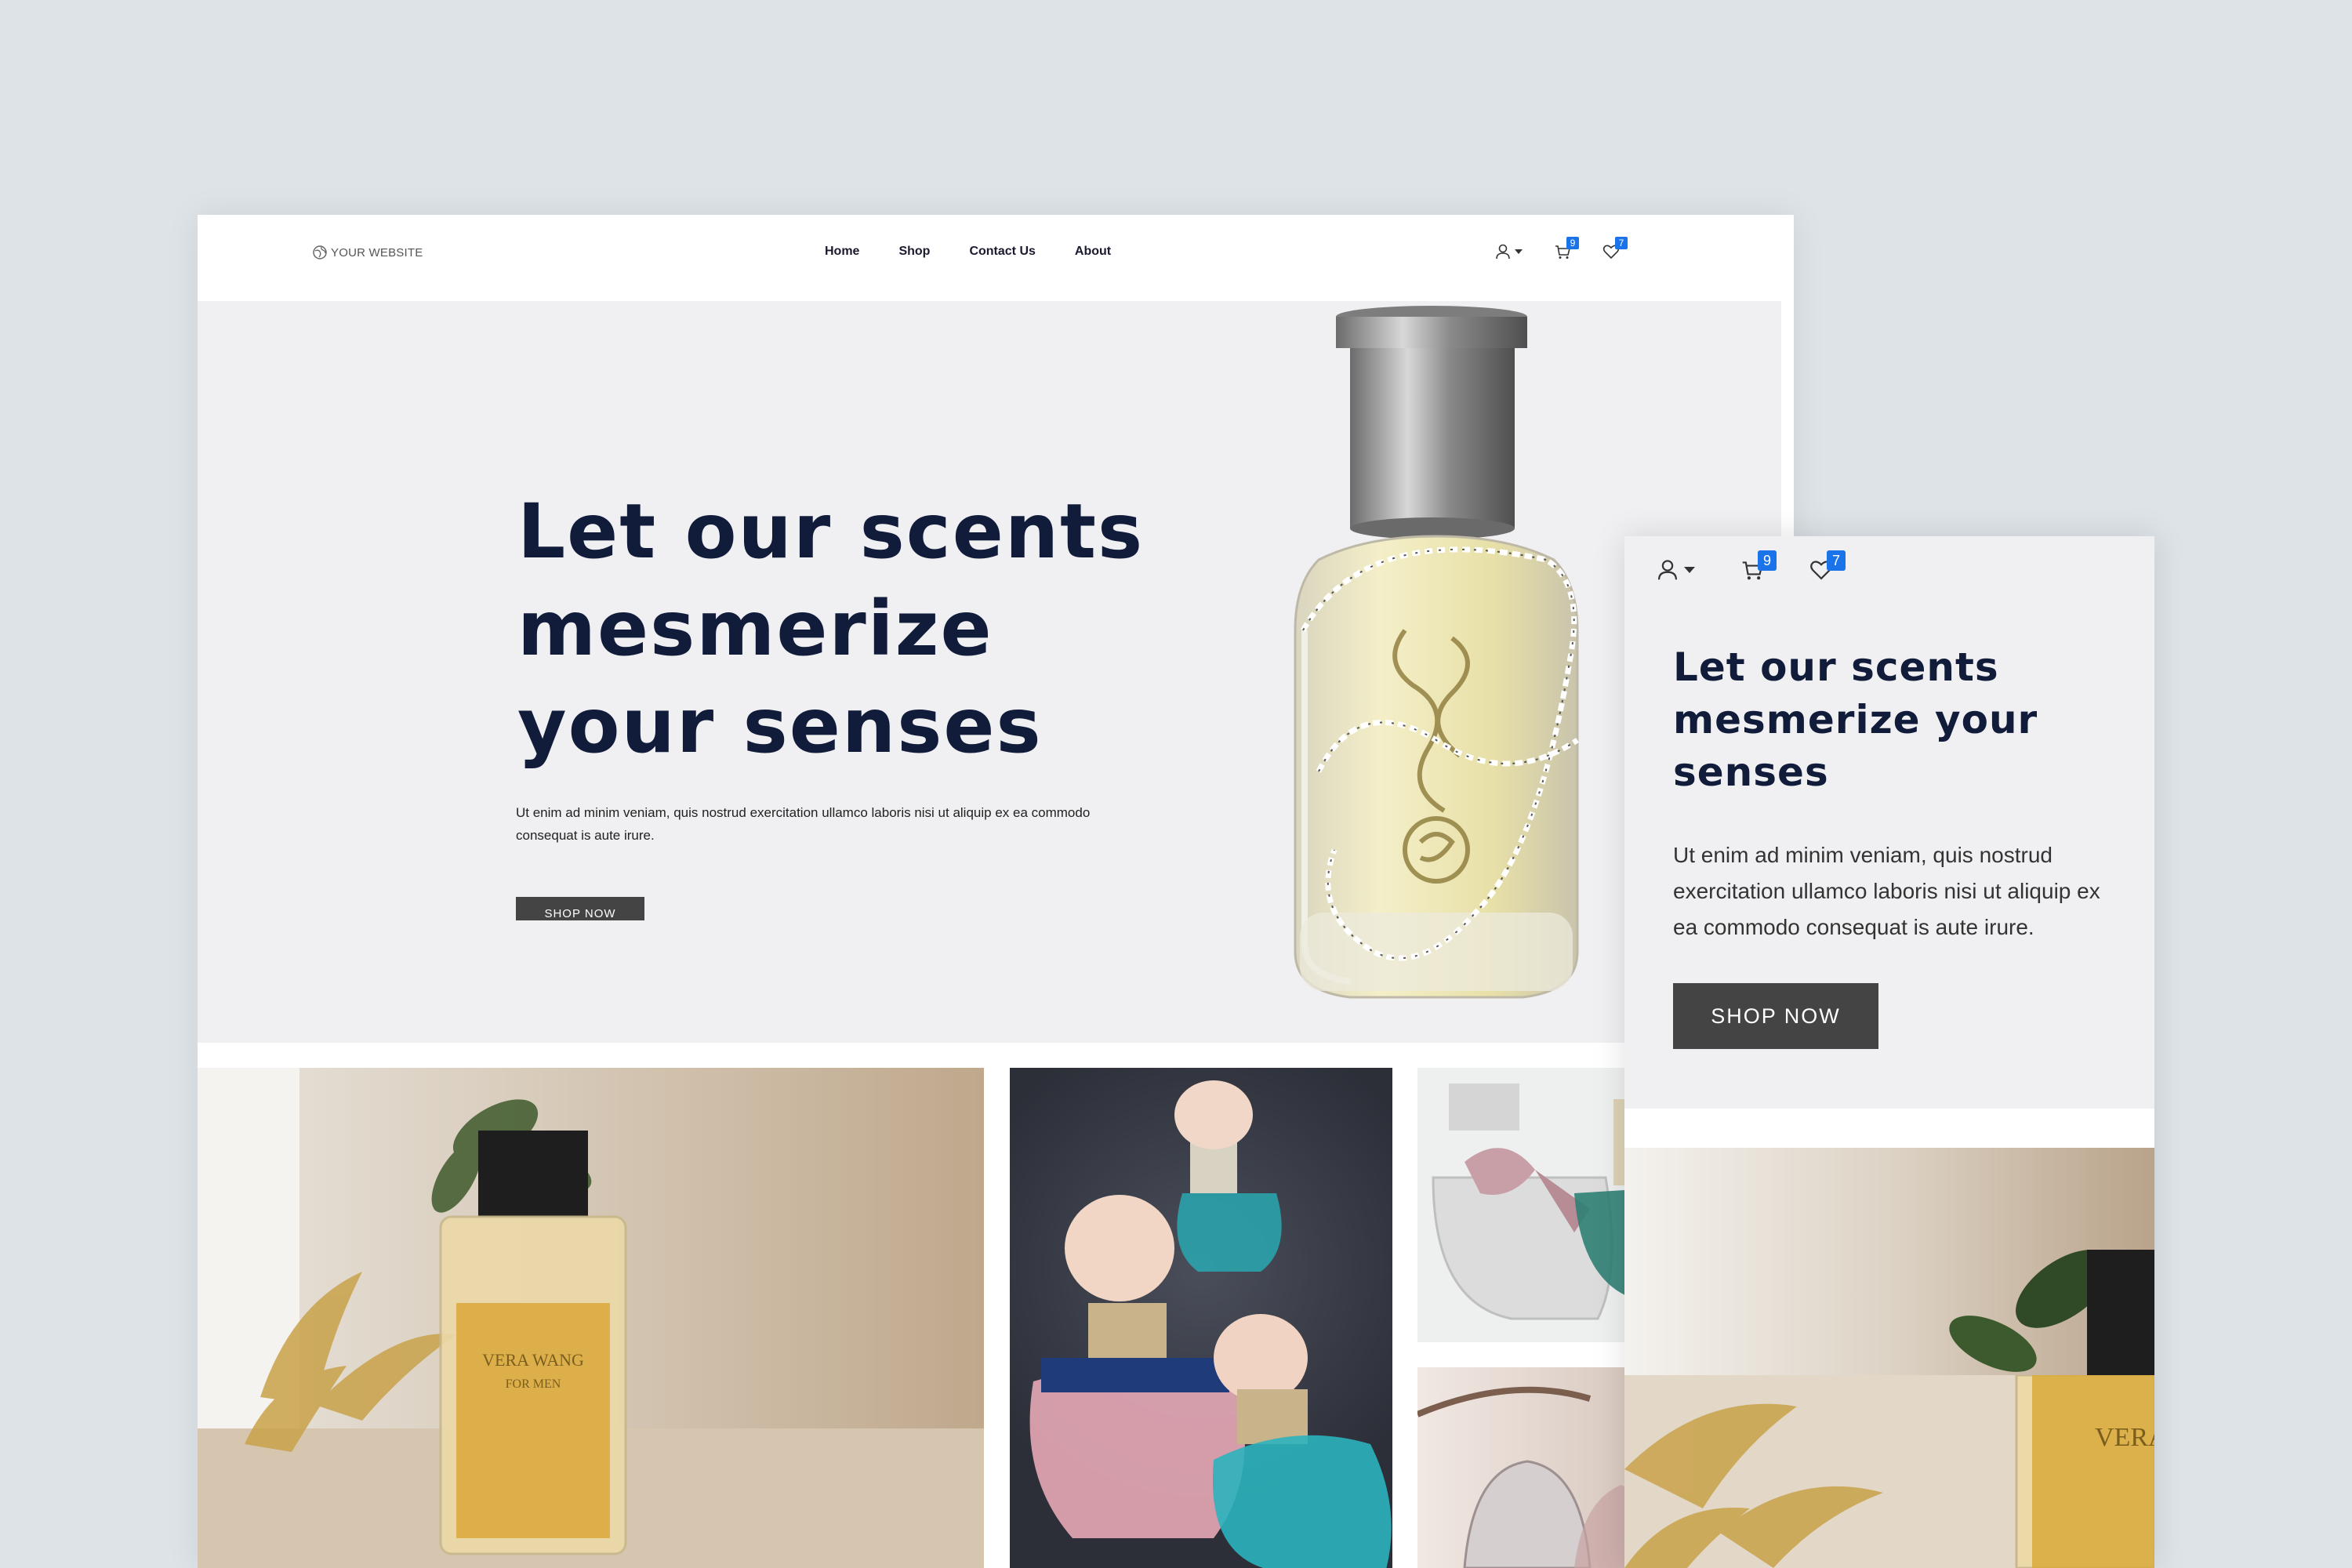  Describe the element at coordinates (320, 252) in the screenshot. I see `globe-icon` at that location.